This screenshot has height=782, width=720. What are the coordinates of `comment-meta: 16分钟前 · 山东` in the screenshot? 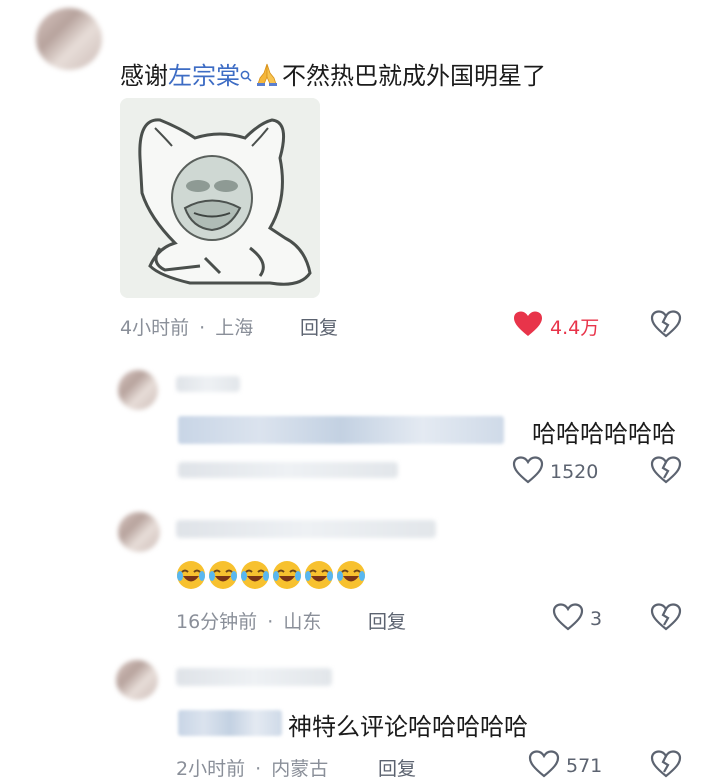 It's located at (248, 620).